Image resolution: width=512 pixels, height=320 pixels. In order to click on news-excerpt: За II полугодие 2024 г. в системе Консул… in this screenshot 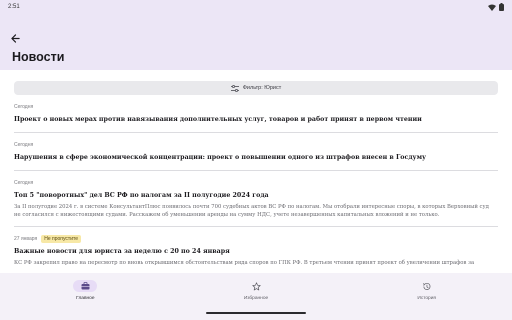, I will do `click(251, 211)`.